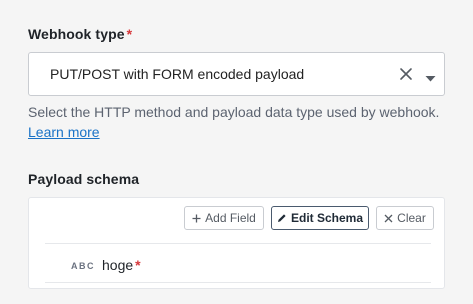 The height and width of the screenshot is (304, 473). What do you see at coordinates (83, 266) in the screenshot?
I see `field-type-badge: ABC` at bounding box center [83, 266].